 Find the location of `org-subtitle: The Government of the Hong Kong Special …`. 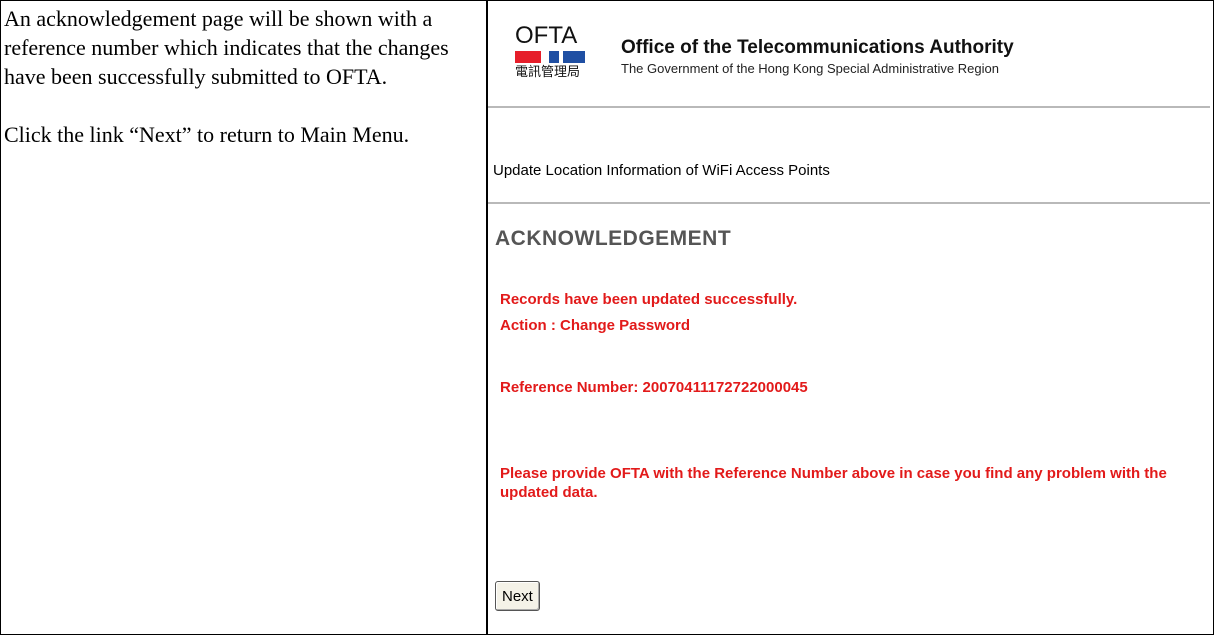

org-subtitle: The Government of the Hong Kong Special … is located at coordinates (810, 68).